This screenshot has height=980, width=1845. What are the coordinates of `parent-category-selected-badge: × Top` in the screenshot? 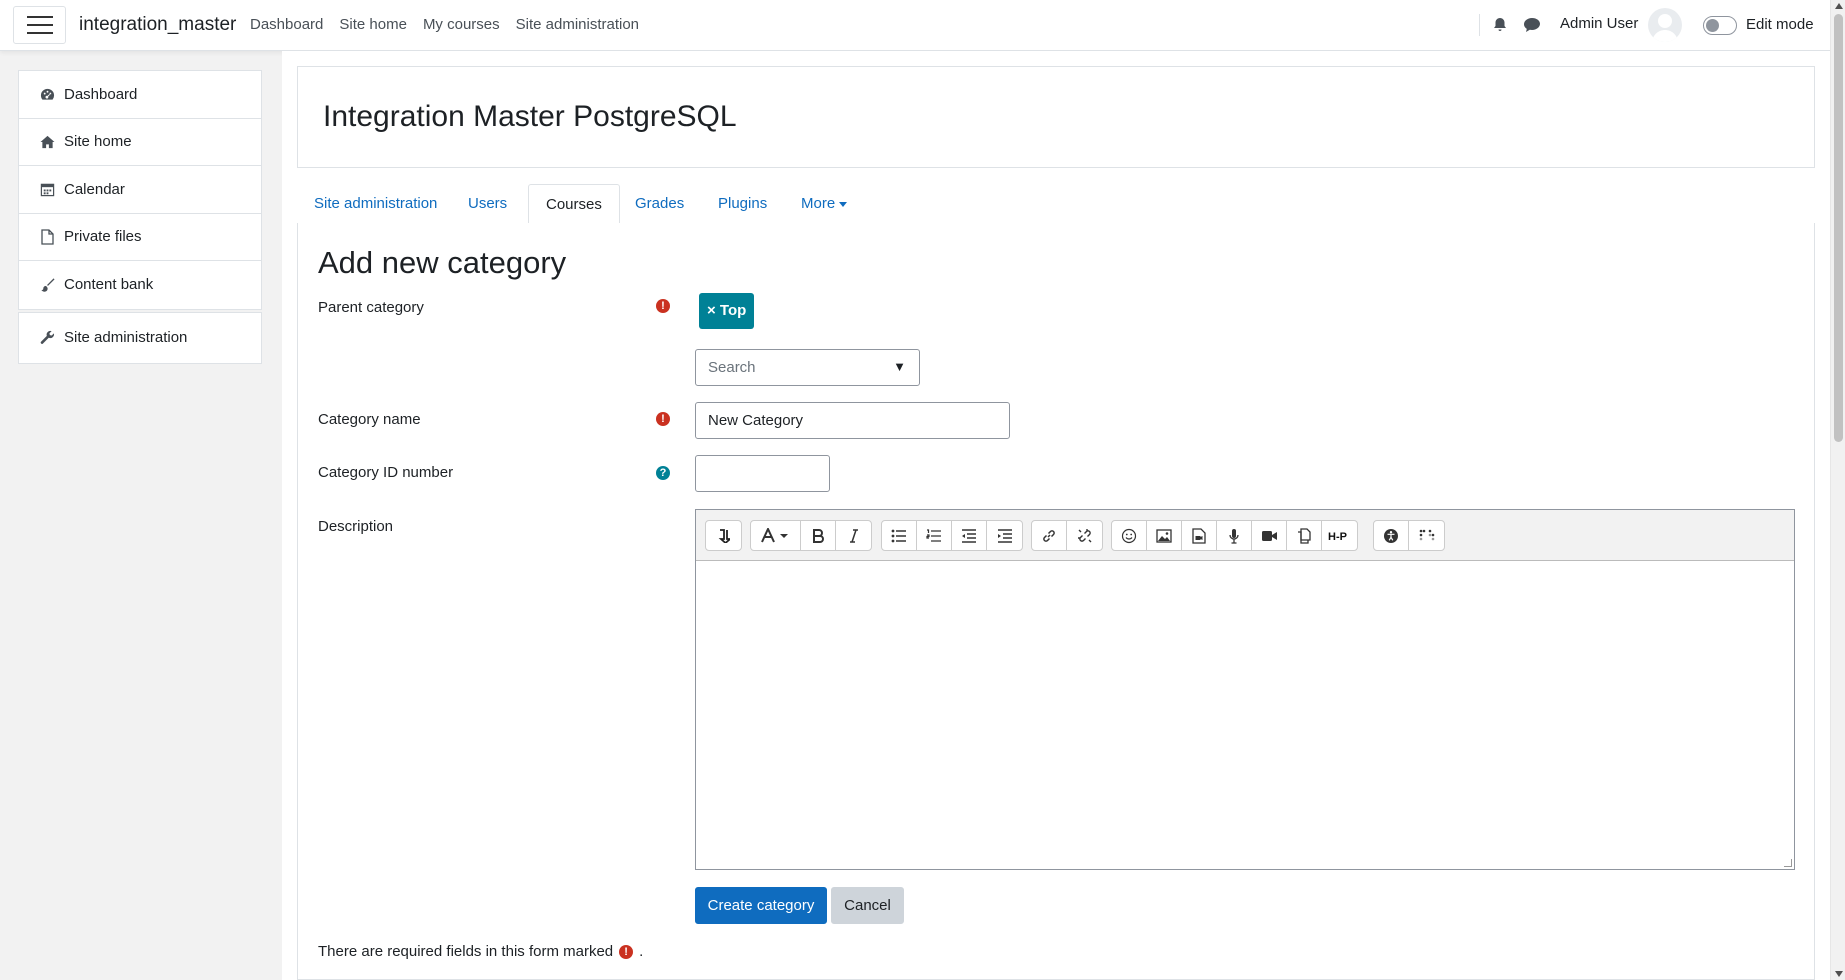 It's located at (727, 311).